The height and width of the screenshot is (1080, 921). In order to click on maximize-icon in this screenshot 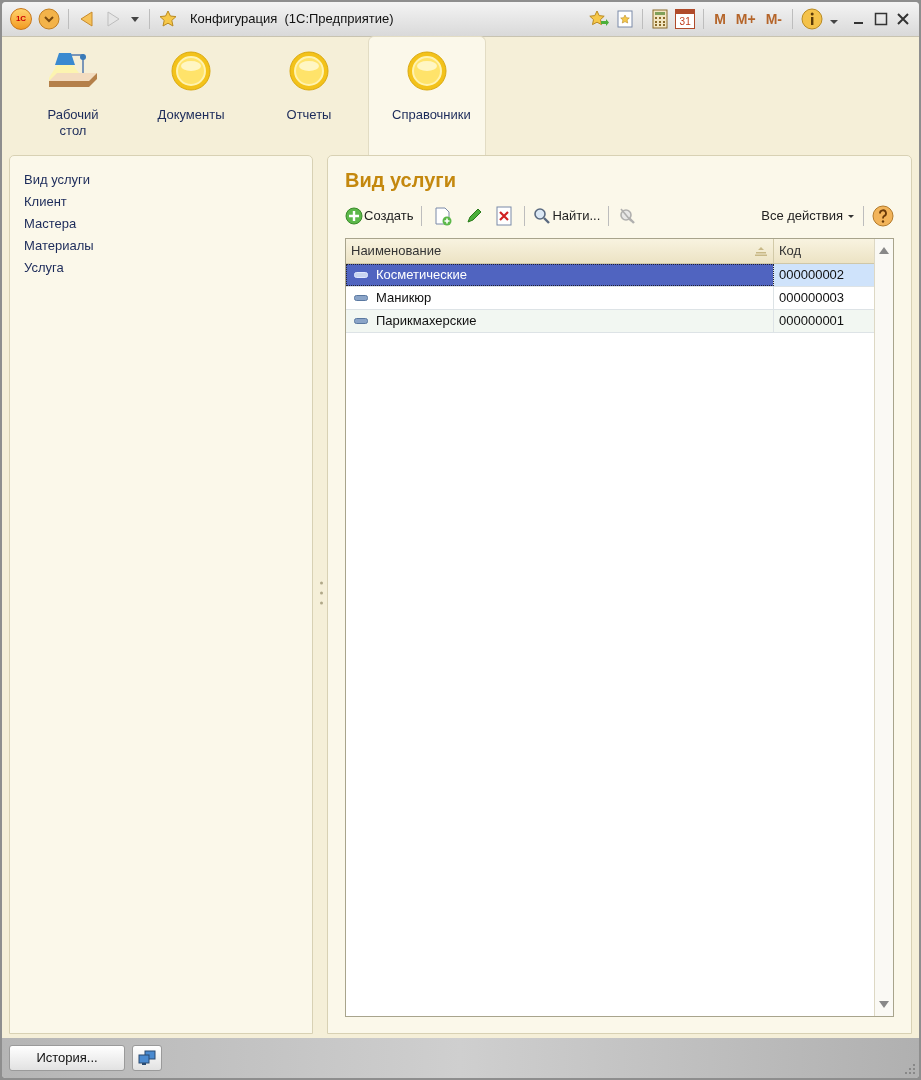, I will do `click(881, 19)`.